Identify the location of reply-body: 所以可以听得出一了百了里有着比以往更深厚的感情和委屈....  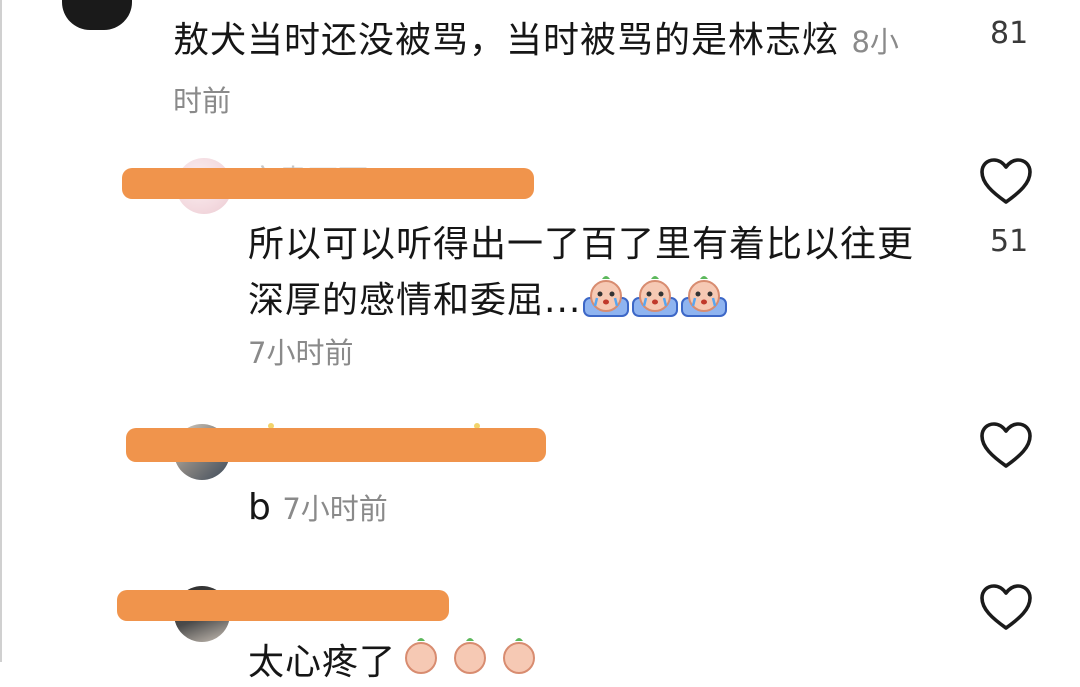
(581, 272).